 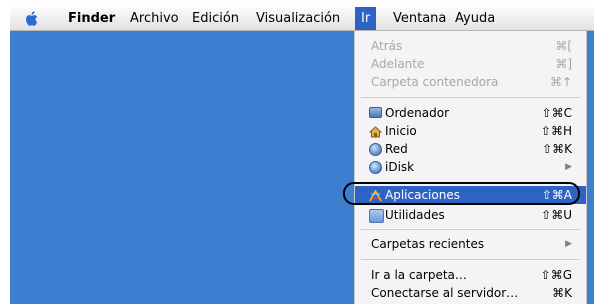 I want to click on menu-item-shortcut: ⇧⌘K, so click(x=557, y=149).